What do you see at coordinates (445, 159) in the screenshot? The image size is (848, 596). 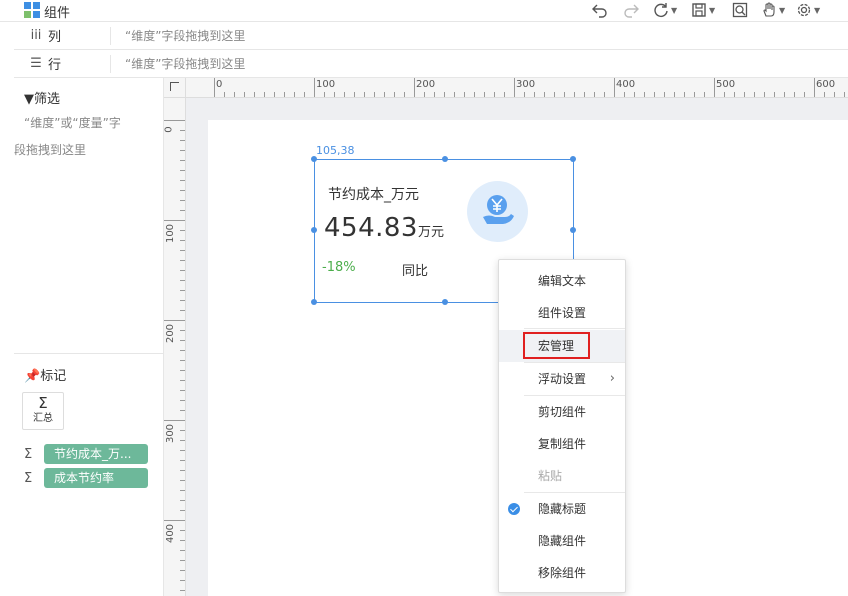 I see `resize-handle-t` at bounding box center [445, 159].